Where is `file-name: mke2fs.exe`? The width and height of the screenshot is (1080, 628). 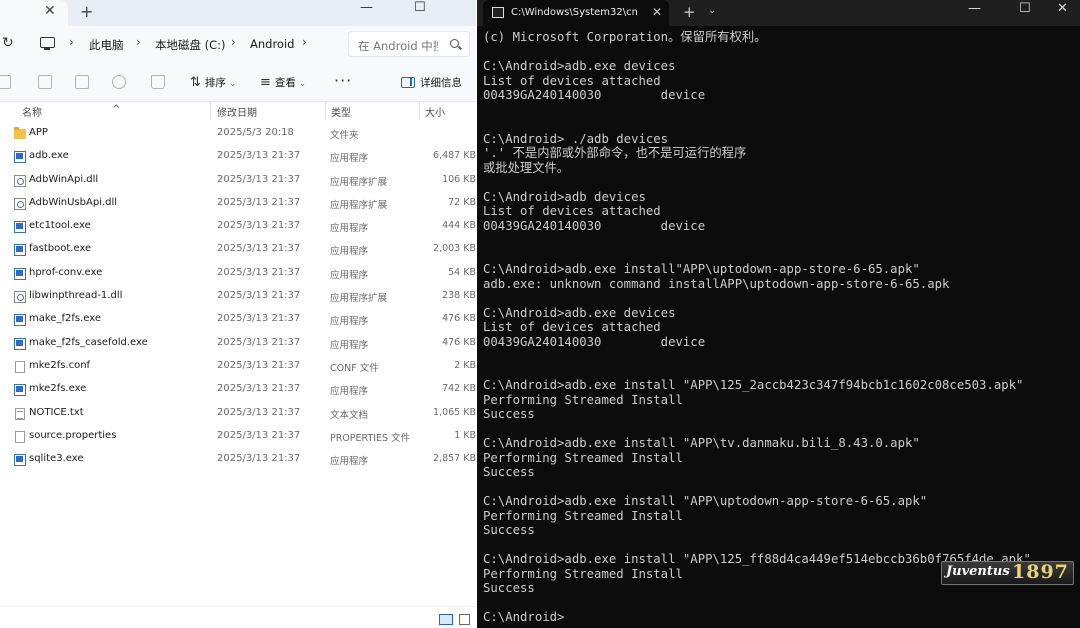 file-name: mke2fs.exe is located at coordinates (58, 389).